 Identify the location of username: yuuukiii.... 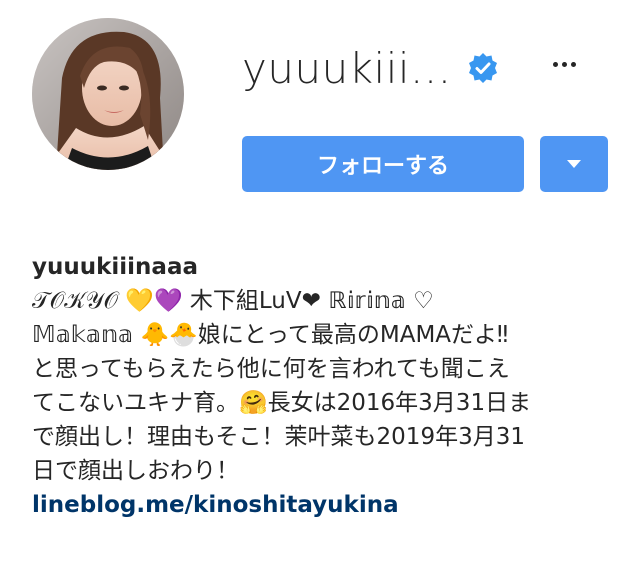
(347, 68).